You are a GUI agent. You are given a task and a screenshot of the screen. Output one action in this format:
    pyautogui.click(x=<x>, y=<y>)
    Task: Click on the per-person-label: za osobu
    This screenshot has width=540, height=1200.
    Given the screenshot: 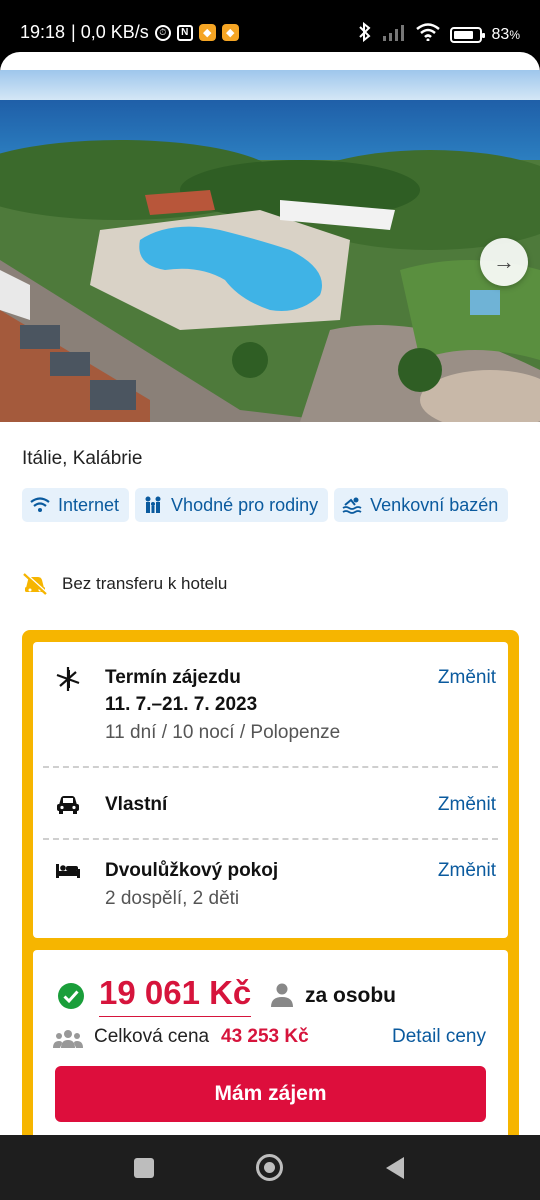 What is the action you would take?
    pyautogui.click(x=351, y=995)
    